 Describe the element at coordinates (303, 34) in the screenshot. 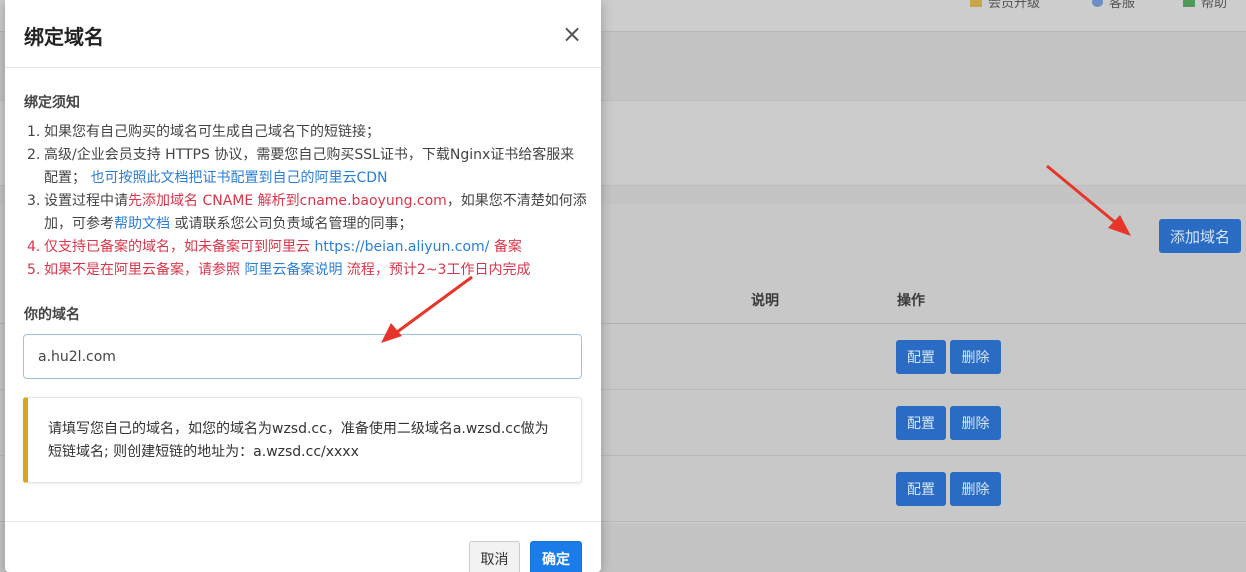

I see `modal-header: 绑定域名 ×` at that location.